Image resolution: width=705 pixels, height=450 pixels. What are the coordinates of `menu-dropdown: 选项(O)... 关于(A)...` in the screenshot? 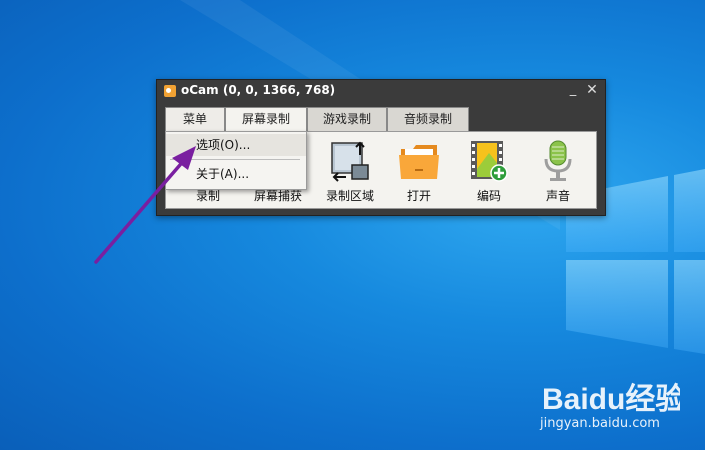 It's located at (236, 160).